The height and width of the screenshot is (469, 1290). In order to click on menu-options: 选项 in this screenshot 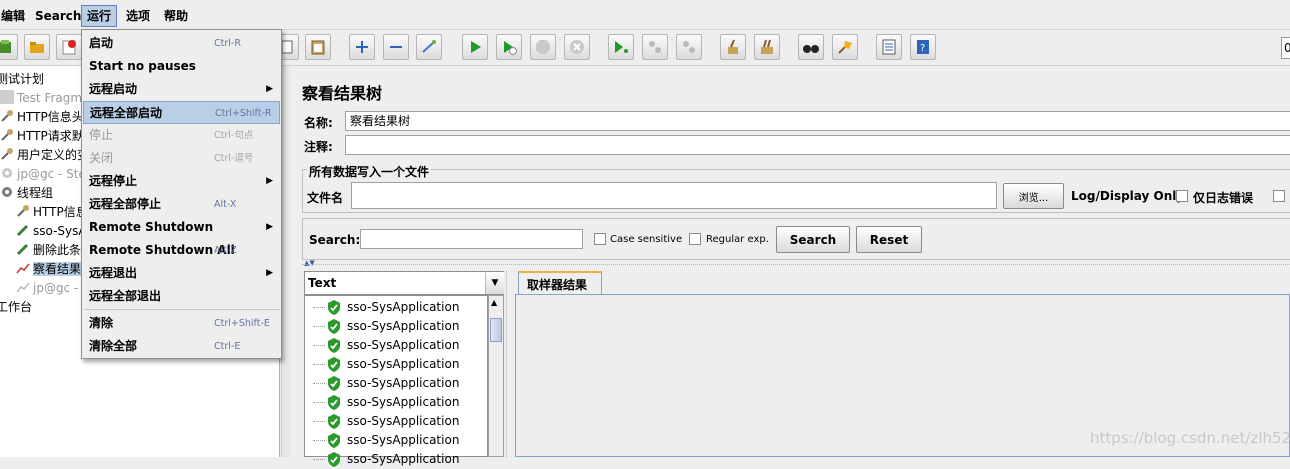, I will do `click(138, 16)`.